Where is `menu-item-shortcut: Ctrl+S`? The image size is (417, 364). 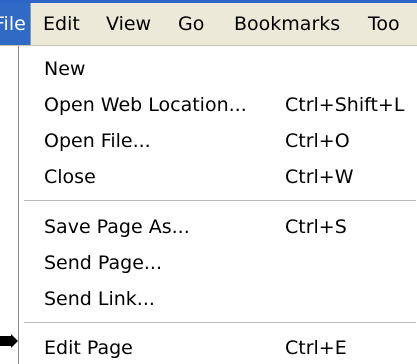 menu-item-shortcut: Ctrl+S is located at coordinates (316, 227).